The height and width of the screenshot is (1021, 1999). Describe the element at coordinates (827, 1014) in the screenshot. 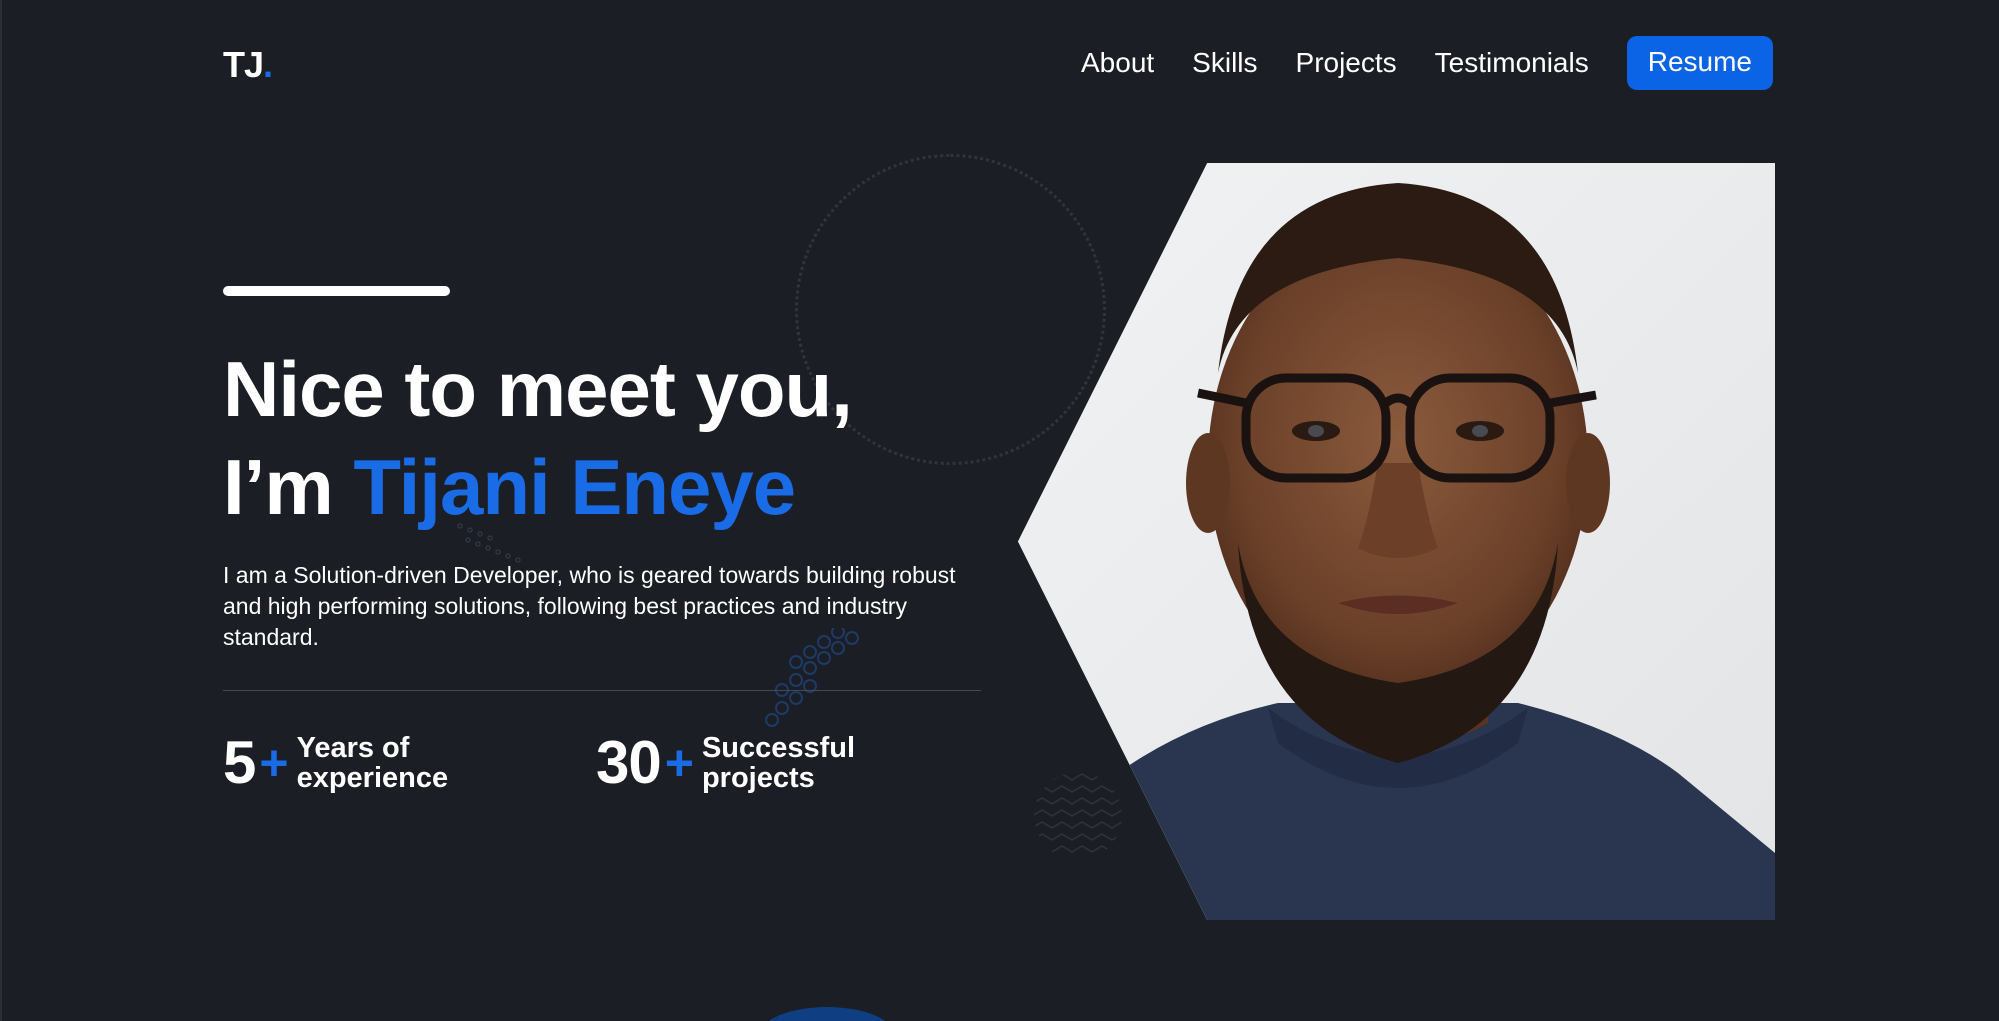

I see `bottom-circle-decoration` at that location.